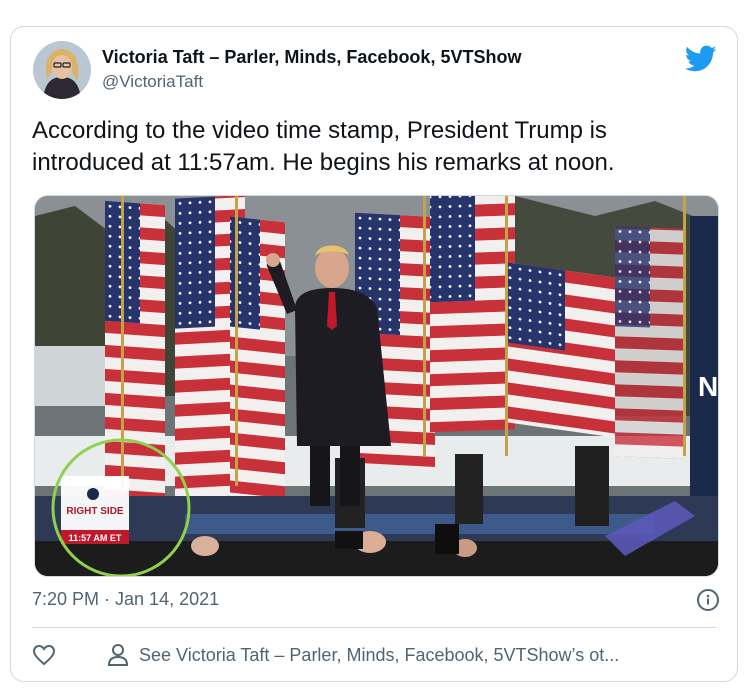 The width and height of the screenshot is (750, 688). Describe the element at coordinates (125, 599) in the screenshot. I see `tweet-timestamp: 7:20 PM · Jan 14, 2021` at that location.